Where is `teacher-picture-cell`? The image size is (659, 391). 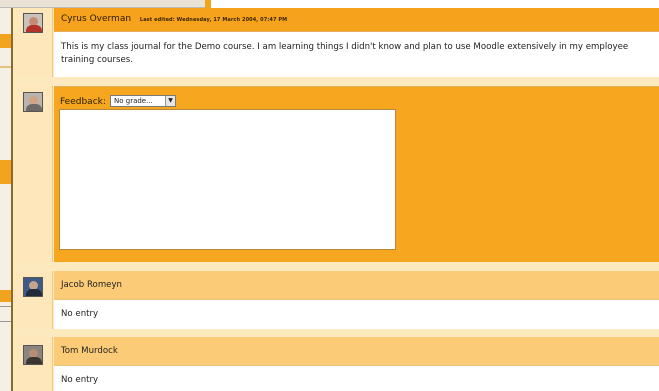
teacher-picture-cell is located at coordinates (34, 174).